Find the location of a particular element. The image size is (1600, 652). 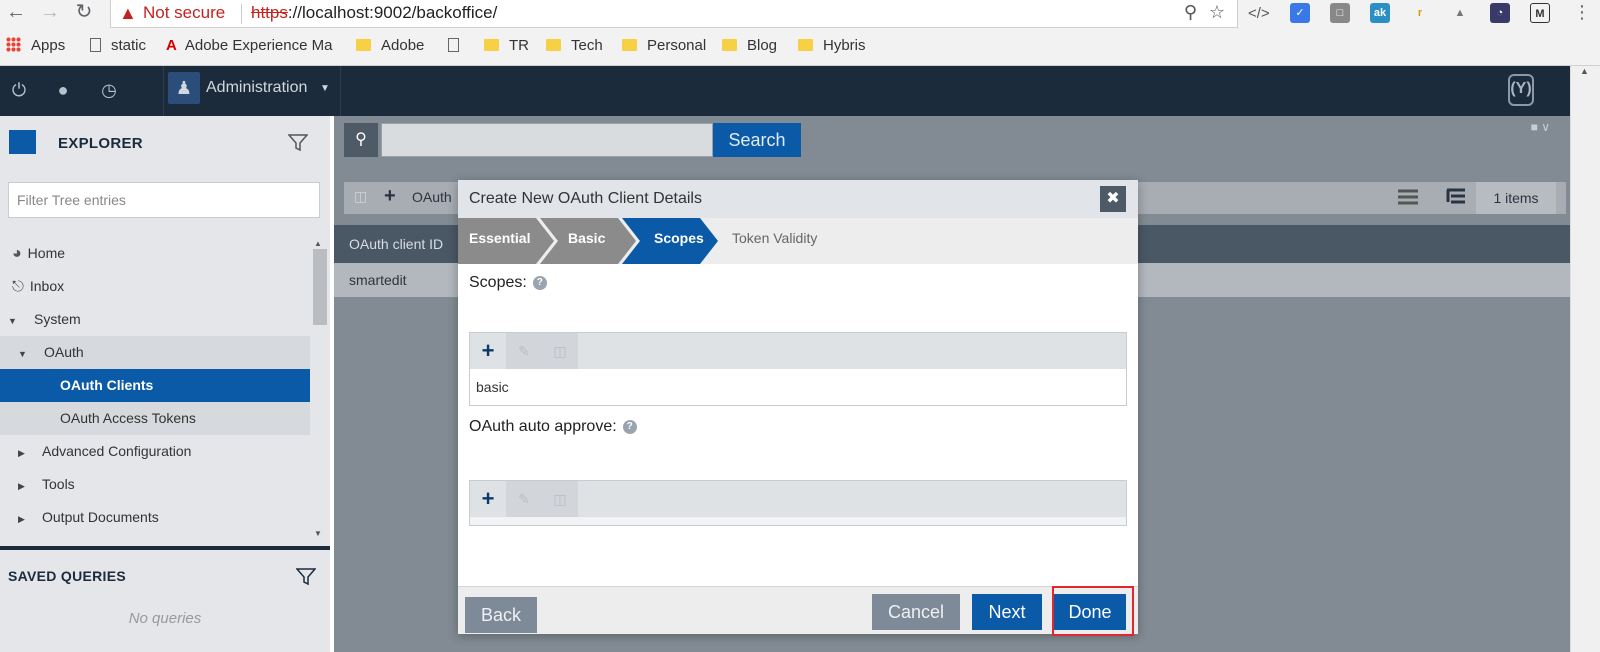

scopes-label: Scopes:? is located at coordinates (508, 283).